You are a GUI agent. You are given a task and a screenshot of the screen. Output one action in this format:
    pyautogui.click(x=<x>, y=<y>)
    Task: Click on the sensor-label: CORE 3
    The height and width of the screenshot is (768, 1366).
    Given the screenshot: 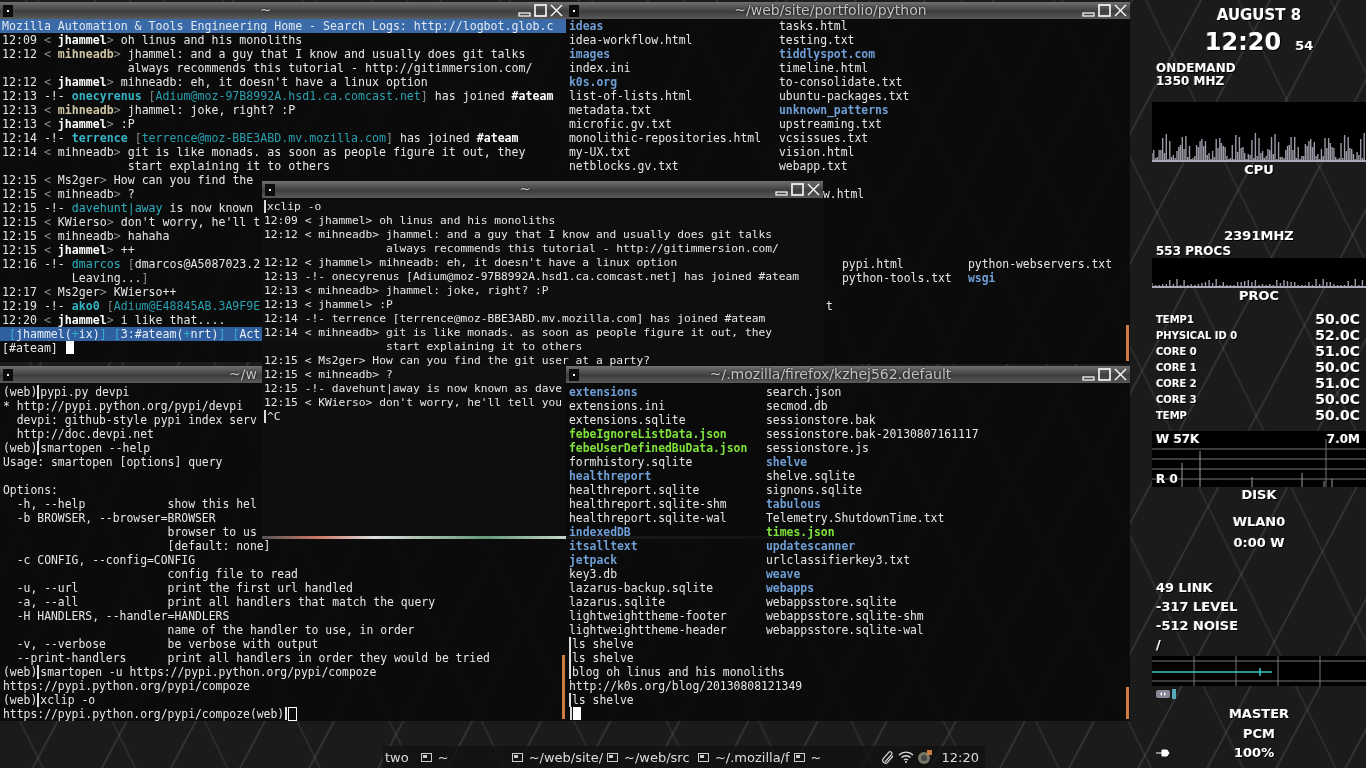 What is the action you would take?
    pyautogui.click(x=1176, y=399)
    